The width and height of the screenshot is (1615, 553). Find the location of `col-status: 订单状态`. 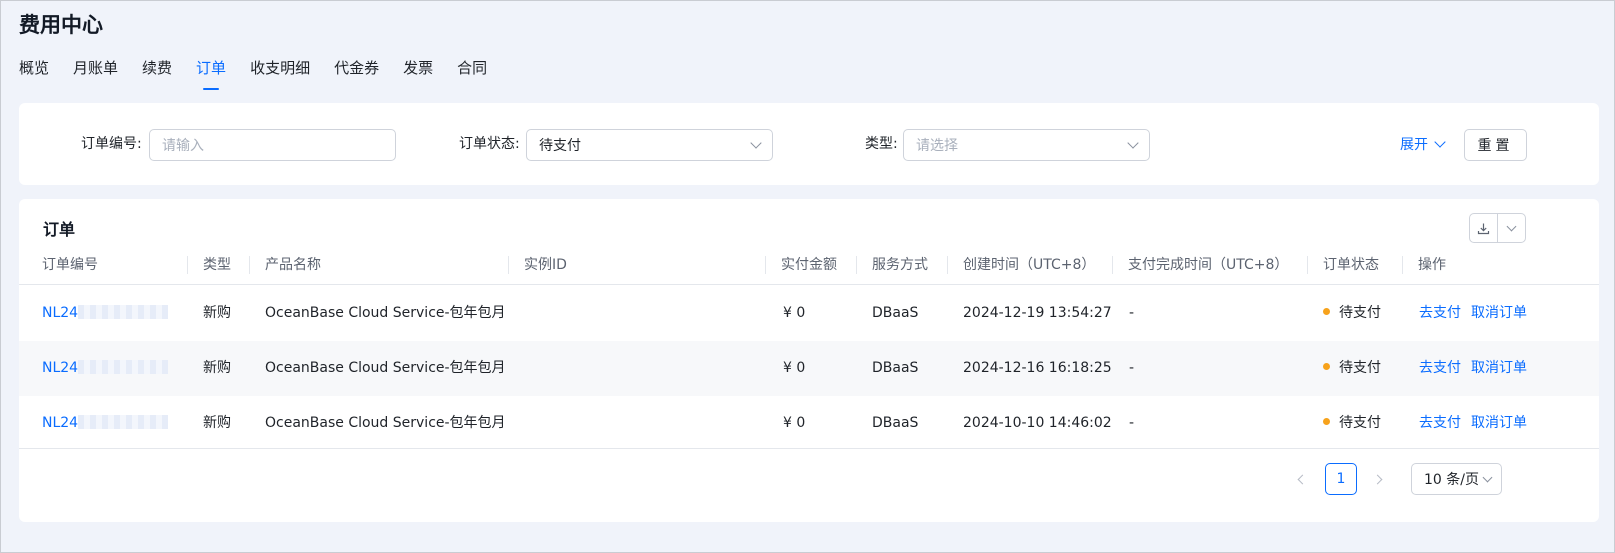

col-status: 订单状态 is located at coordinates (1351, 265).